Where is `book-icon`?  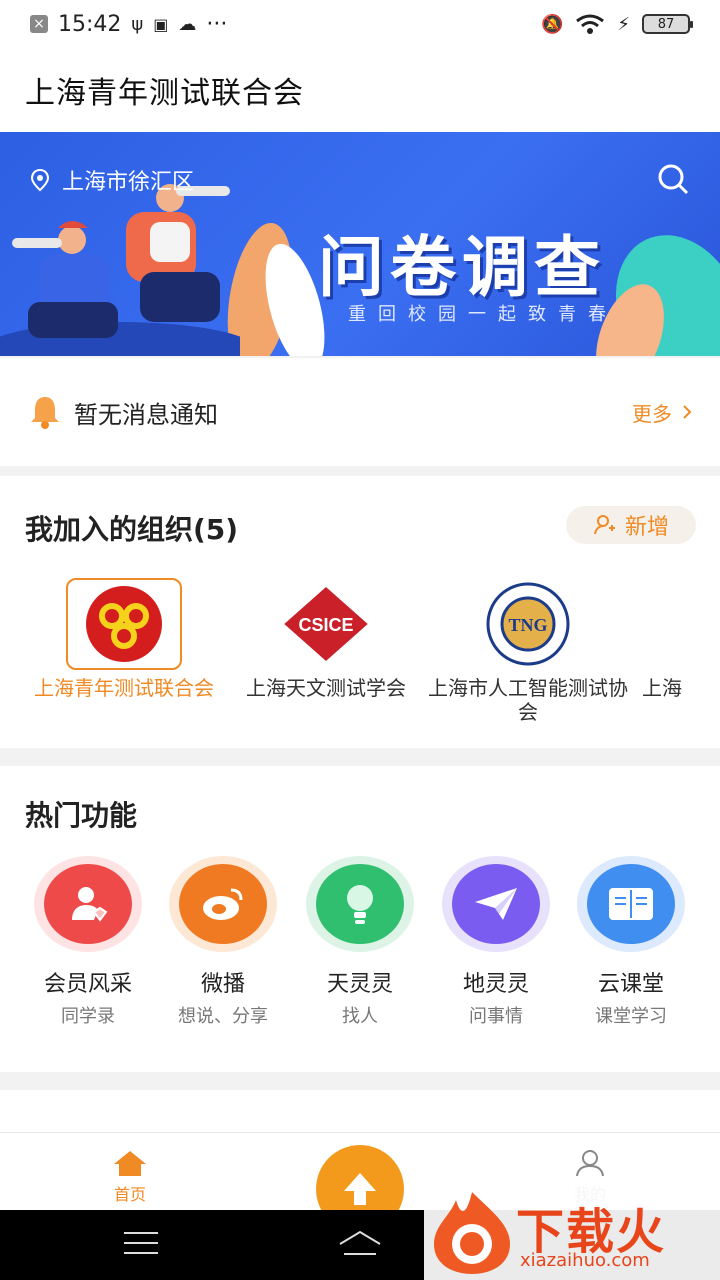
book-icon is located at coordinates (631, 904).